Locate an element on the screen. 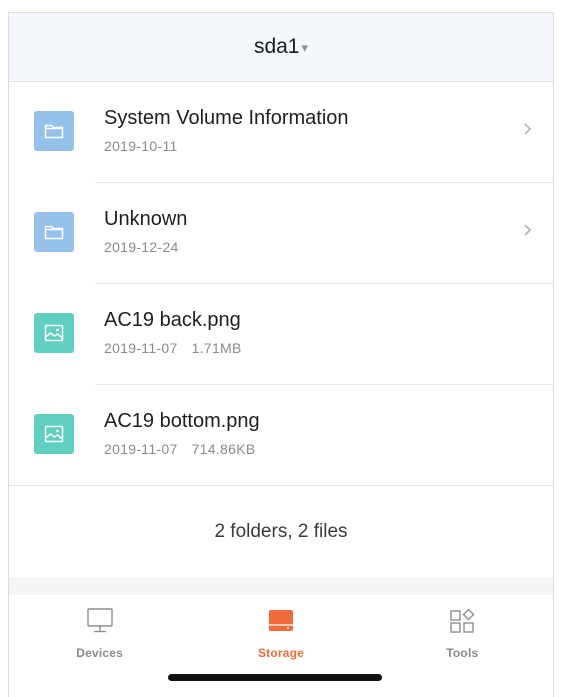  tab-label: Storage is located at coordinates (281, 653).